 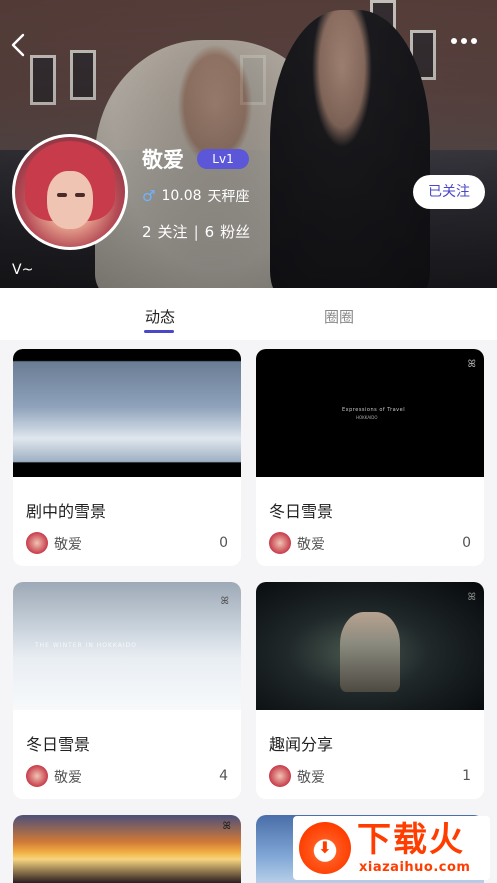 I want to click on active-tab-indicator, so click(x=159, y=331).